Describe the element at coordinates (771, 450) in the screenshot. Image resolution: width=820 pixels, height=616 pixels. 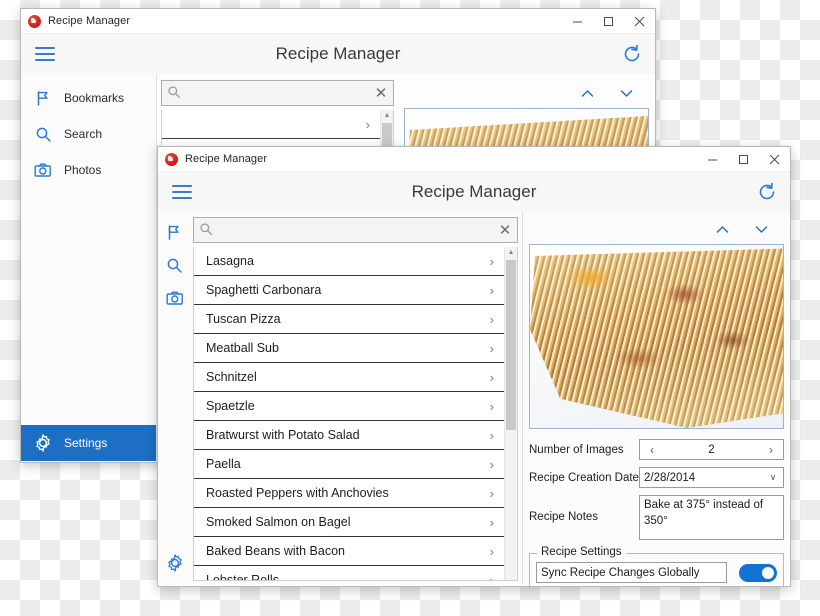
I see `increment-button: ›` at that location.